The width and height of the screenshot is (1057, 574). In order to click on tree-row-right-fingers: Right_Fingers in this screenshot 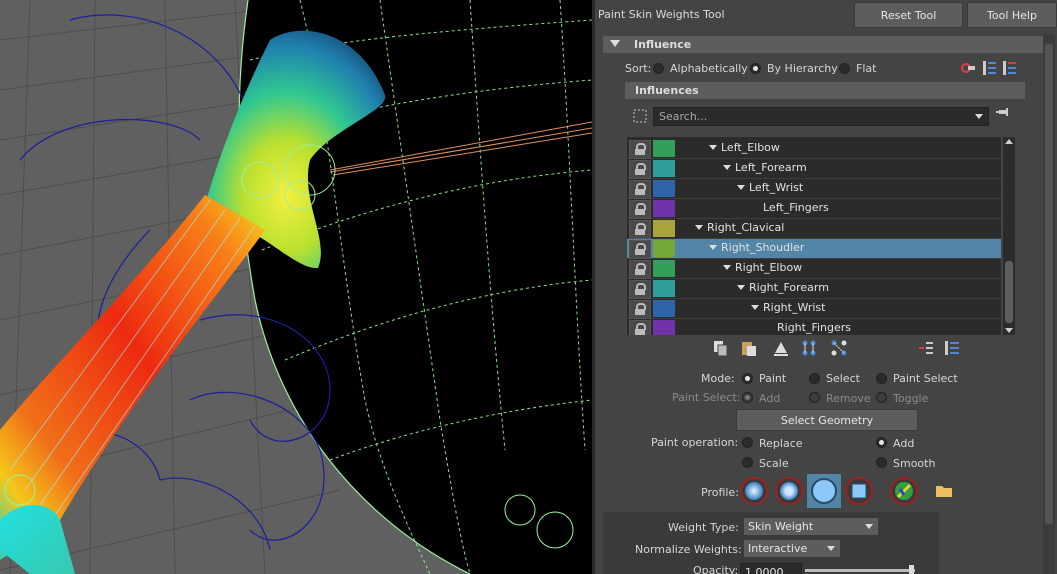, I will do `click(814, 327)`.